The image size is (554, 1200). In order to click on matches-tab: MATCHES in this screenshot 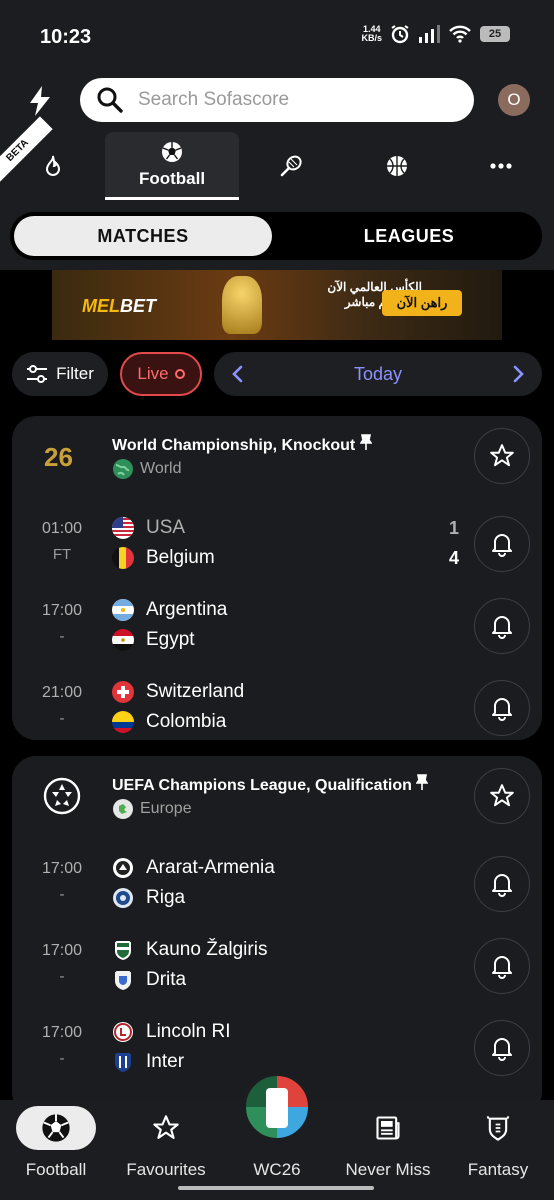, I will do `click(143, 236)`.